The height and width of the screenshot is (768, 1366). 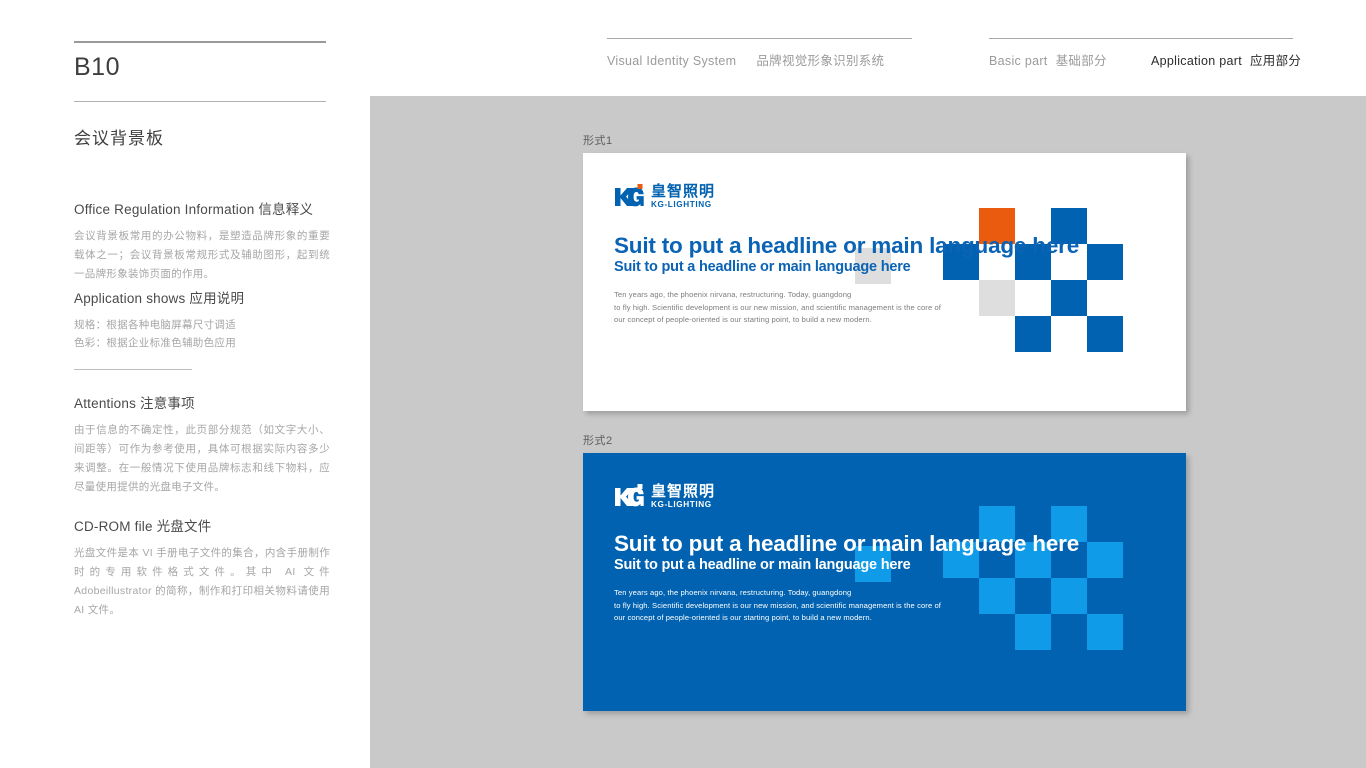 I want to click on header-label-application-part-en: Application part, so click(x=1196, y=61).